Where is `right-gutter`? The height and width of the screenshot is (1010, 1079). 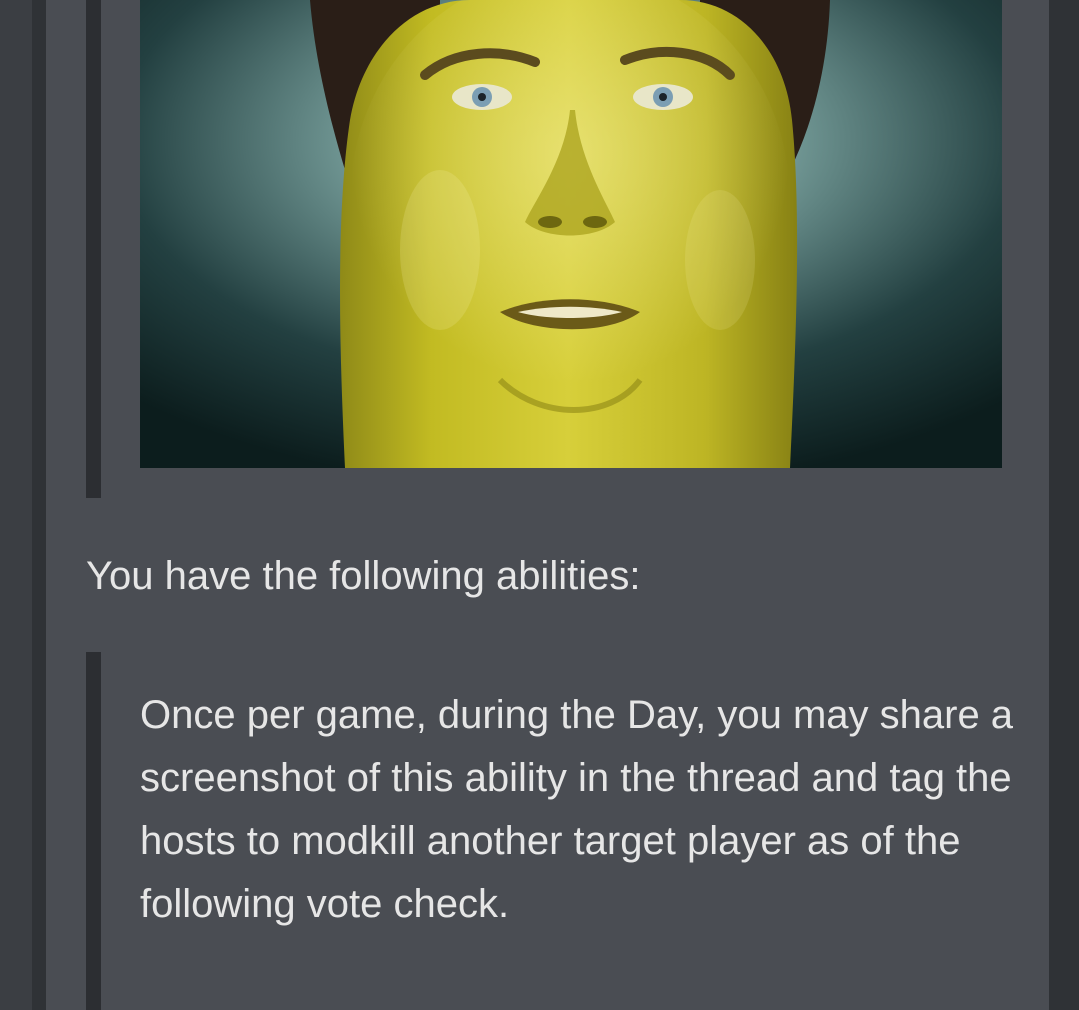 right-gutter is located at coordinates (1064, 505).